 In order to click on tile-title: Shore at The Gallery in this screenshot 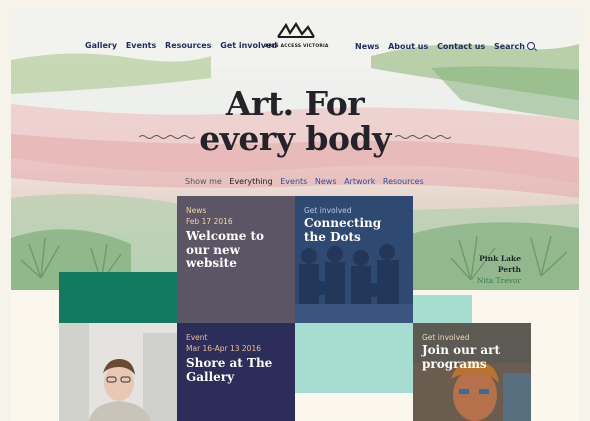, I will do `click(229, 370)`.